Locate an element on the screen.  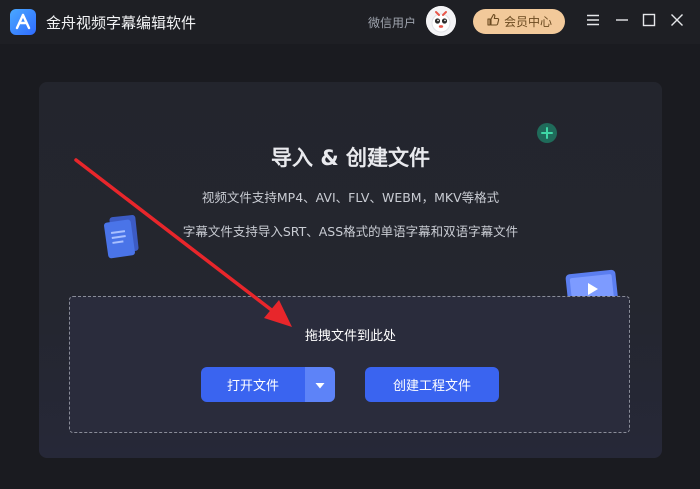
menu-button is located at coordinates (593, 21).